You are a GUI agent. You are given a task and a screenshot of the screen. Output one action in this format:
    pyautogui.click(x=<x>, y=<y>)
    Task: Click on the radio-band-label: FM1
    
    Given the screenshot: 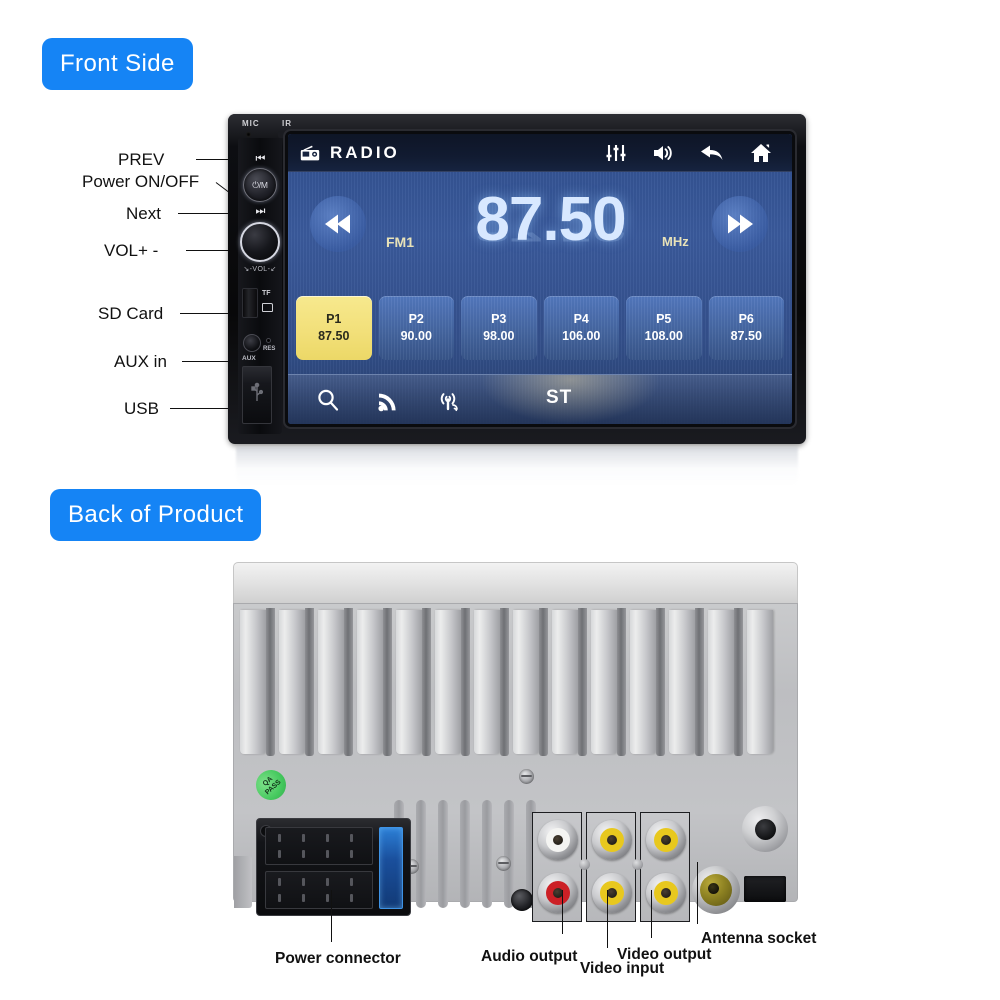 What is the action you would take?
    pyautogui.click(x=400, y=242)
    